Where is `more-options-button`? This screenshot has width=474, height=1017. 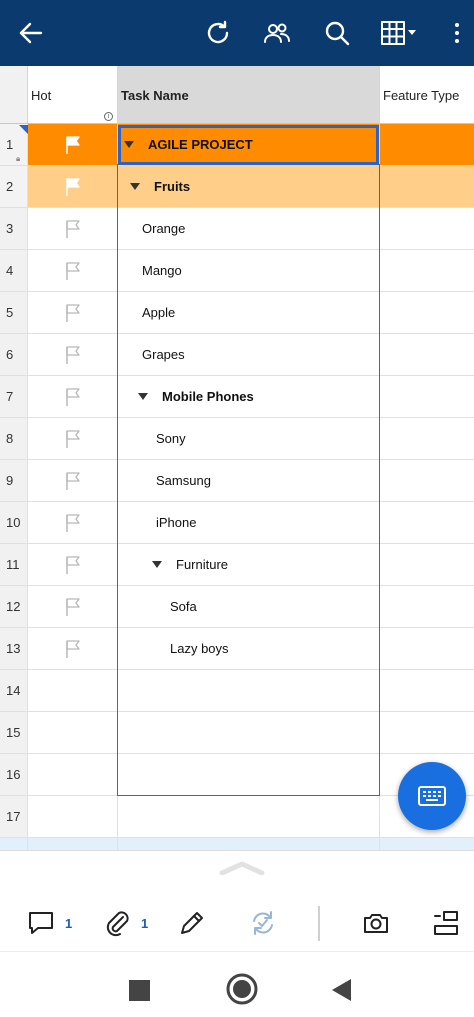
more-options-button is located at coordinates (457, 33).